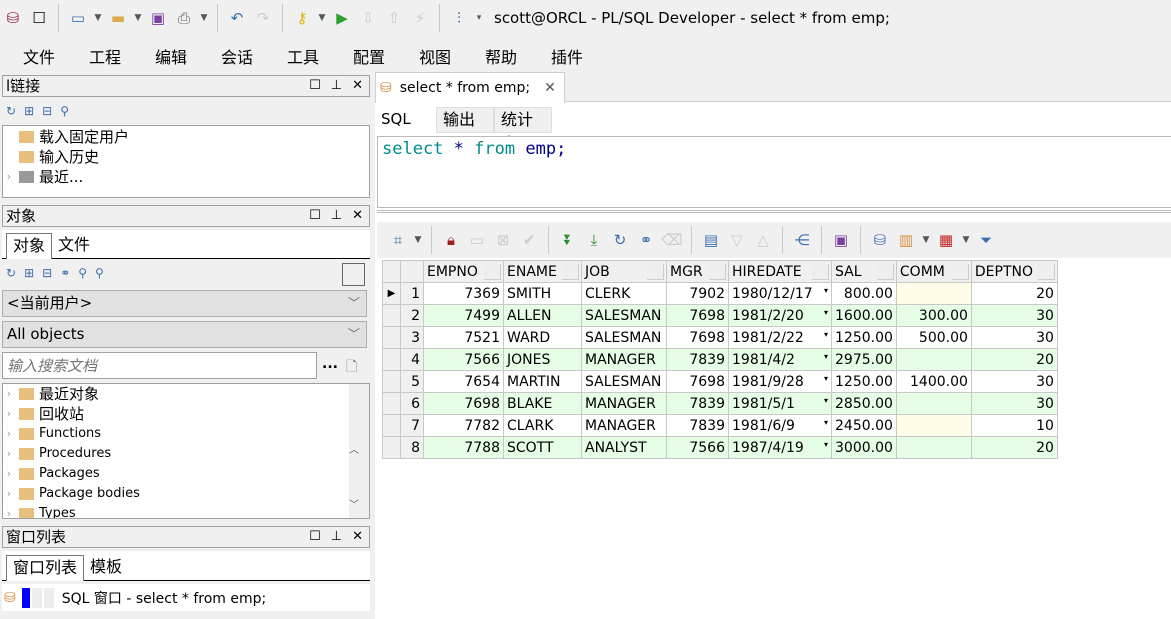  I want to click on user-select: <当前用户> ﹀, so click(184, 303).